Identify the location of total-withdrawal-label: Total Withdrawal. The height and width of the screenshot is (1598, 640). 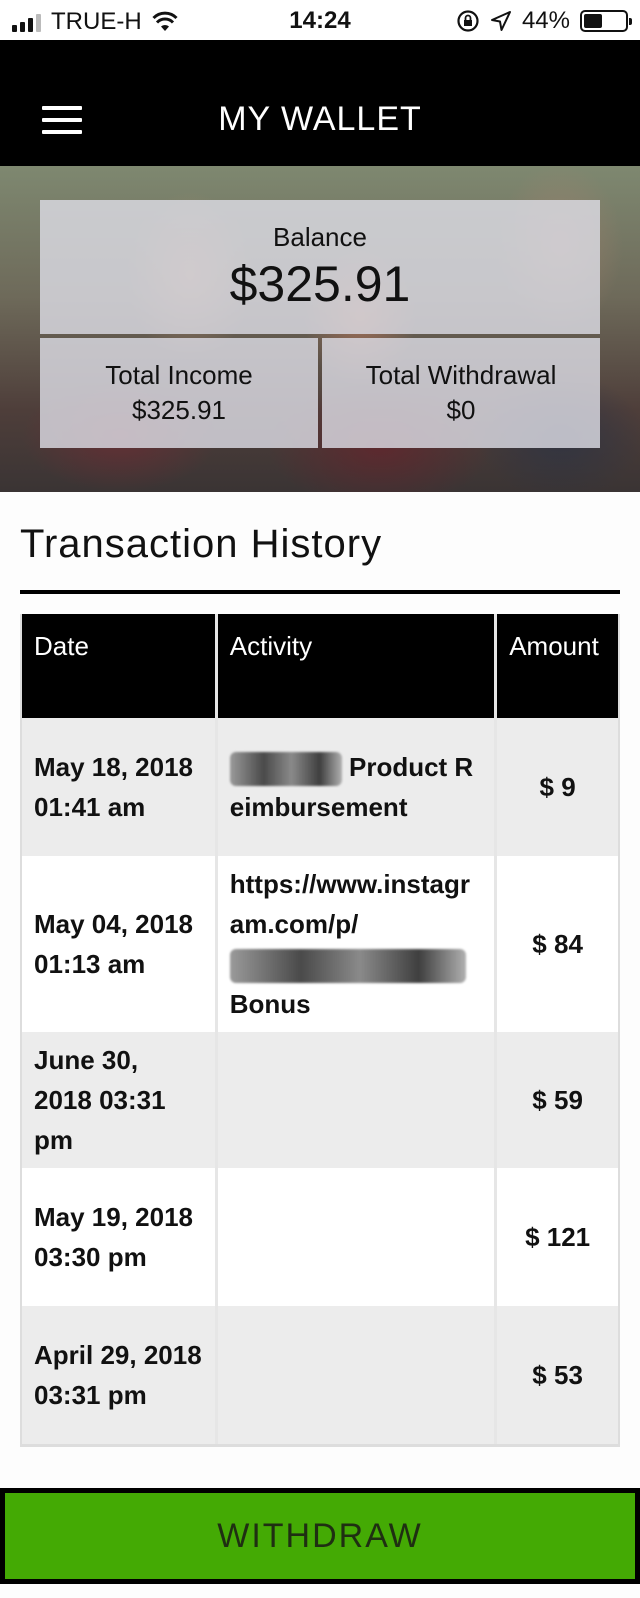
(461, 375).